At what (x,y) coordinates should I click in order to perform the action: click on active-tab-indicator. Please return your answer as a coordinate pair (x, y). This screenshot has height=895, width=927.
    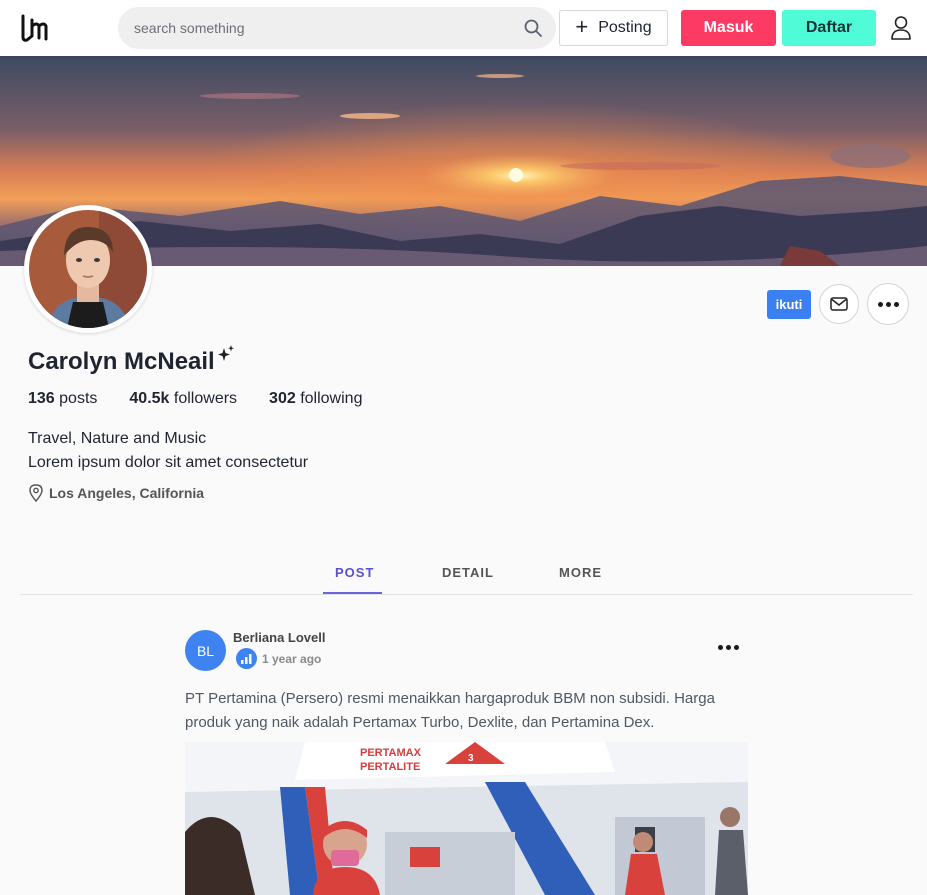
    Looking at the image, I should click on (352, 593).